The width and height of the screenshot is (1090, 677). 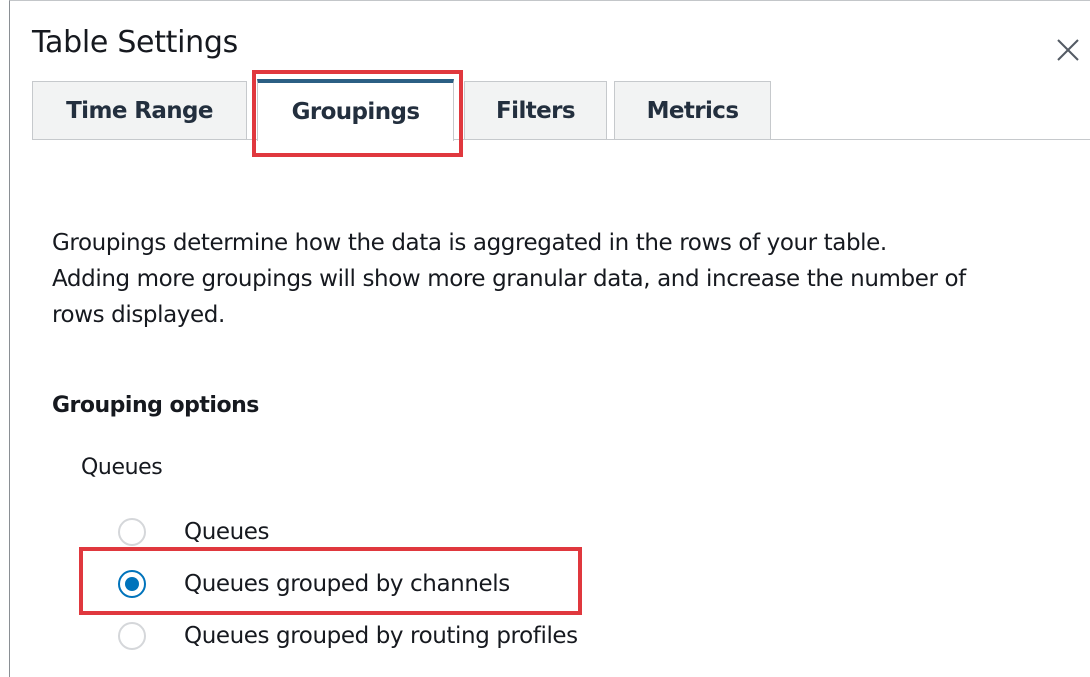 I want to click on radio-option-queues: Queues, so click(x=194, y=532).